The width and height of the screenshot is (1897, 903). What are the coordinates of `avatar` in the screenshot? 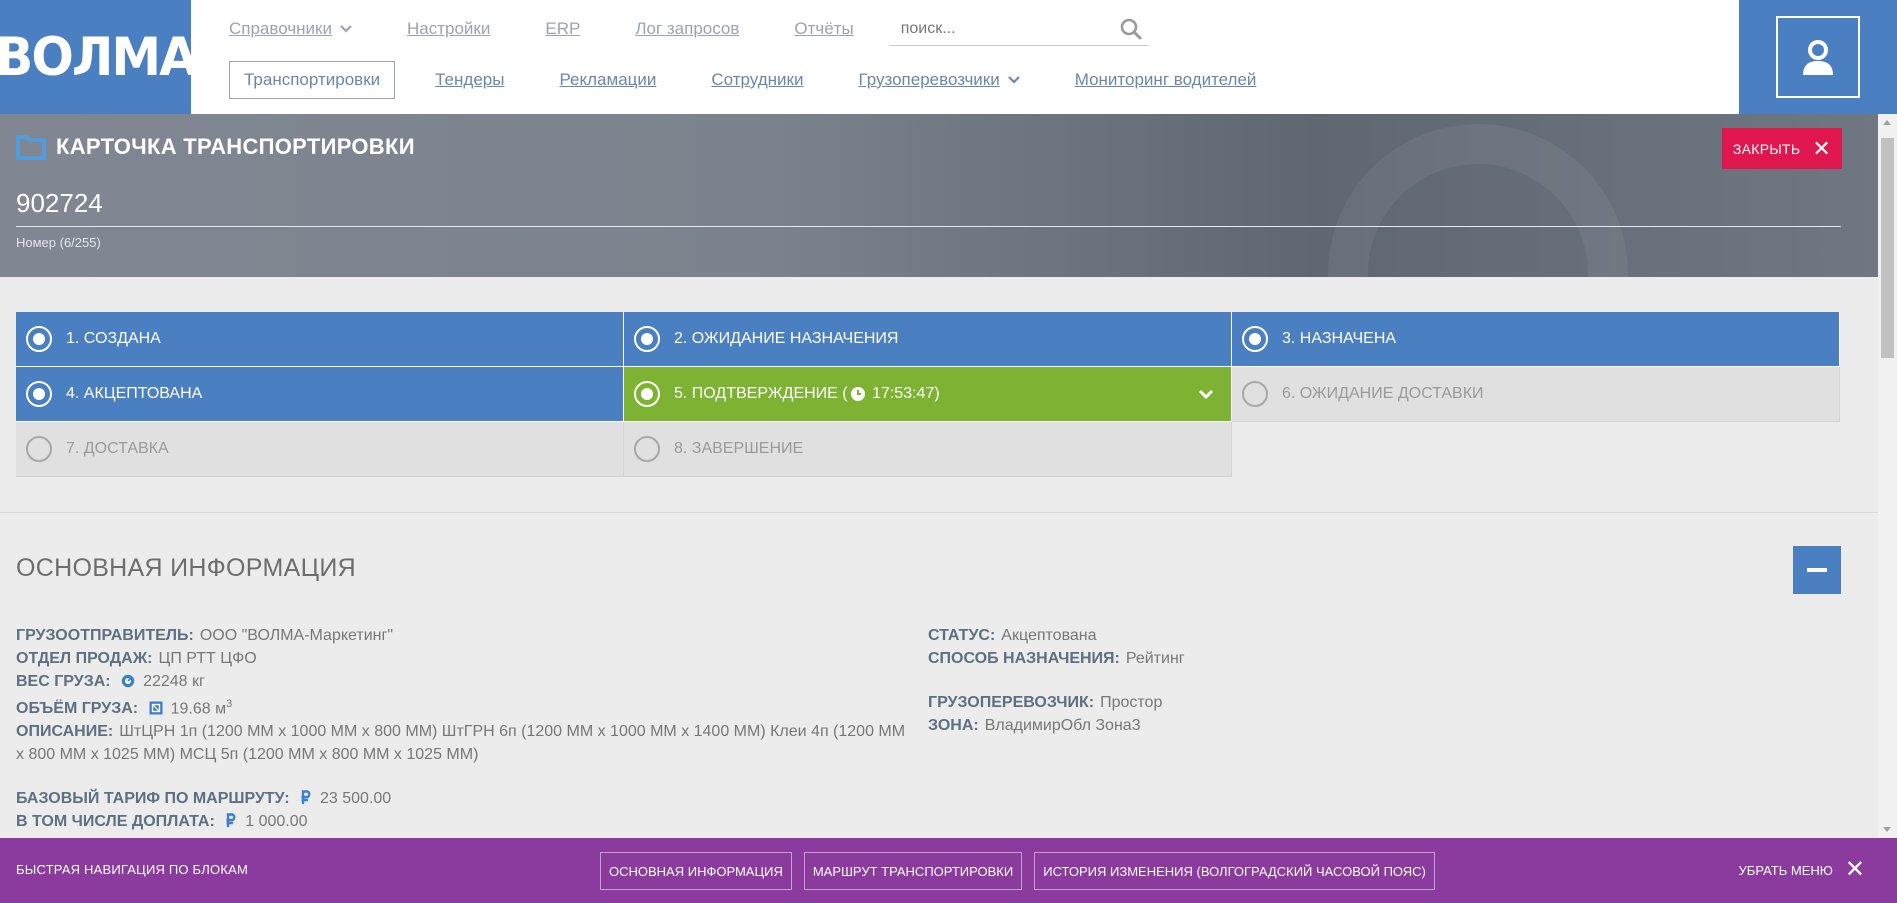 It's located at (1818, 57).